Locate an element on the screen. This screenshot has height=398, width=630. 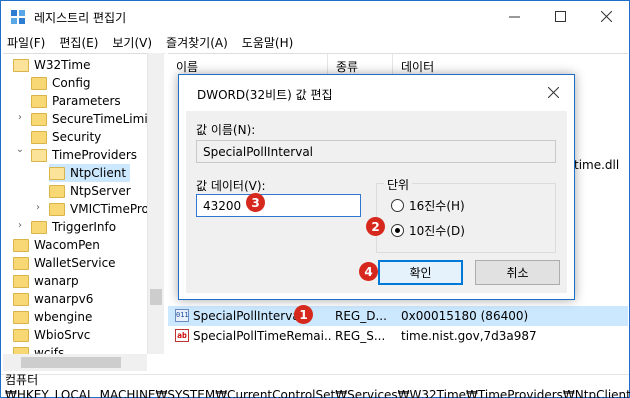
value-data: time.nist.gov,7d3a987 is located at coordinates (469, 336).